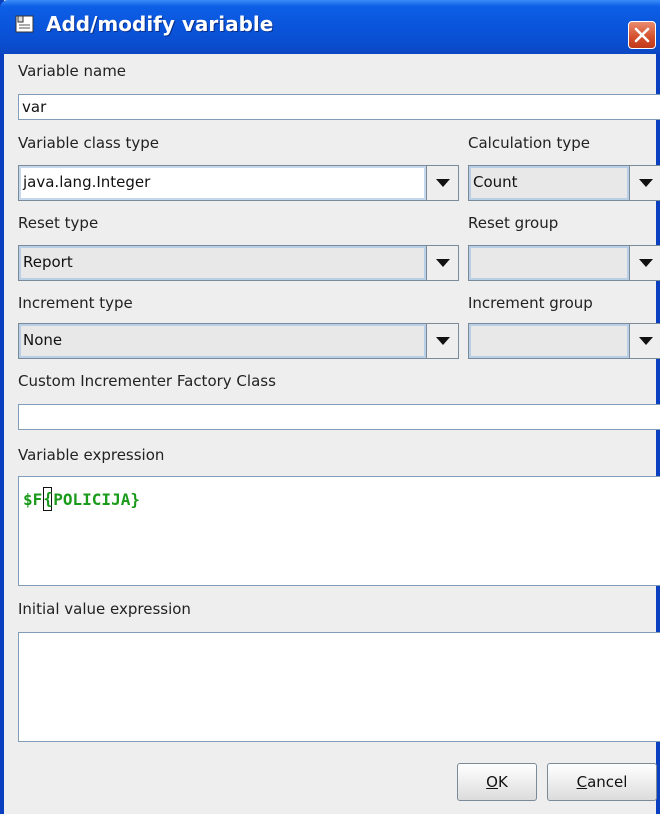 This screenshot has height=814, width=660. What do you see at coordinates (339, 417) in the screenshot?
I see `incrementer-input` at bounding box center [339, 417].